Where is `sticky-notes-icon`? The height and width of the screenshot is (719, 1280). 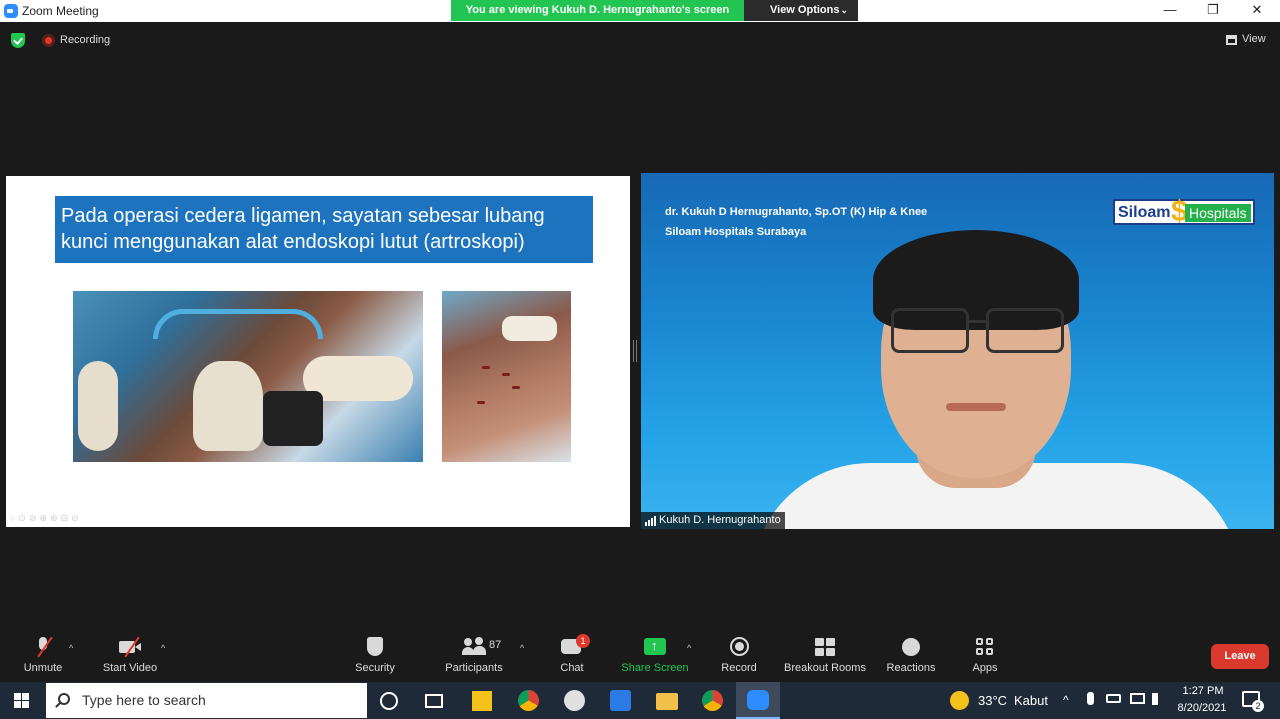 sticky-notes-icon is located at coordinates (482, 701).